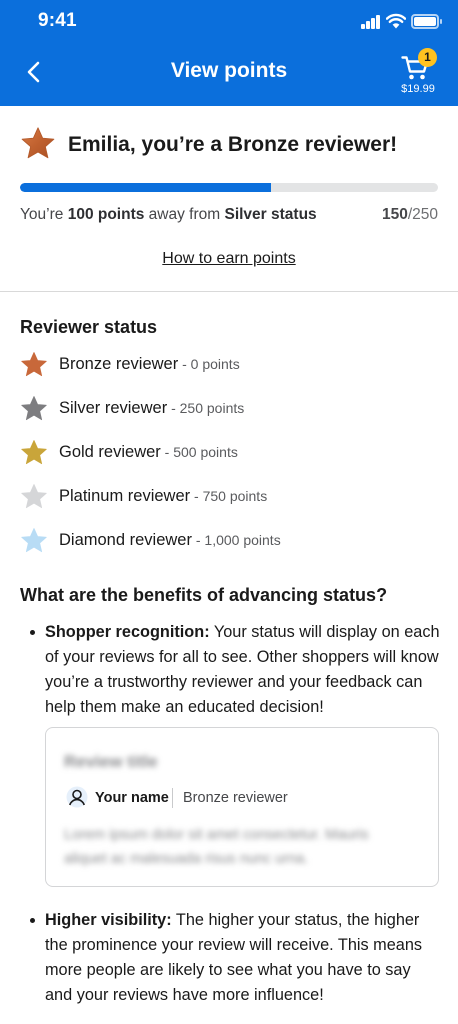 The image size is (458, 1024). What do you see at coordinates (132, 798) in the screenshot?
I see `review-user-name: Your name` at bounding box center [132, 798].